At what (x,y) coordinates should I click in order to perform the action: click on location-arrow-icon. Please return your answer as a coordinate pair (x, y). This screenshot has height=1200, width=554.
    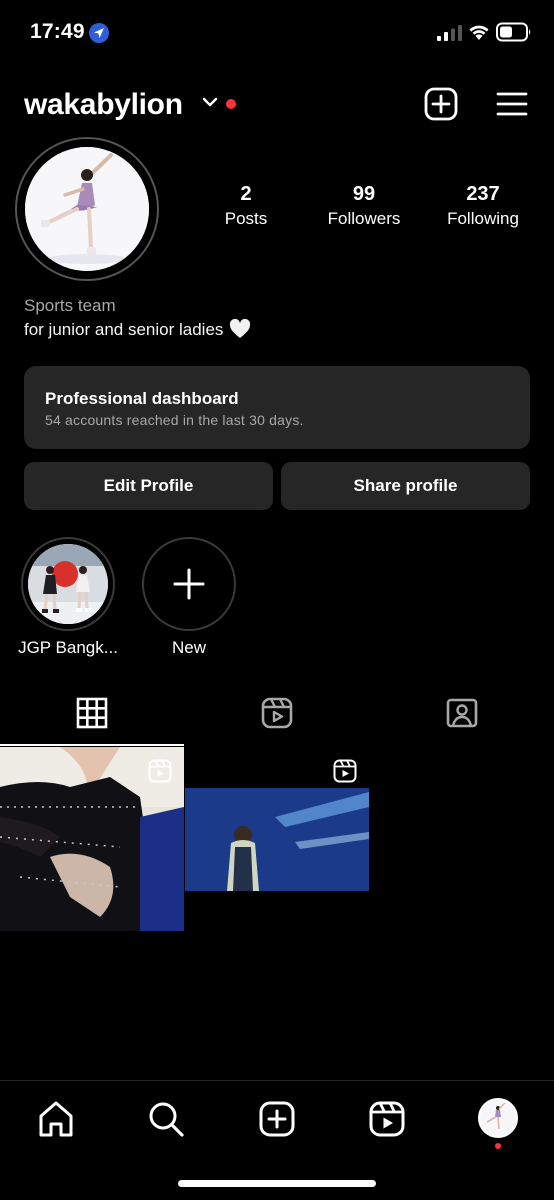
    Looking at the image, I should click on (99, 33).